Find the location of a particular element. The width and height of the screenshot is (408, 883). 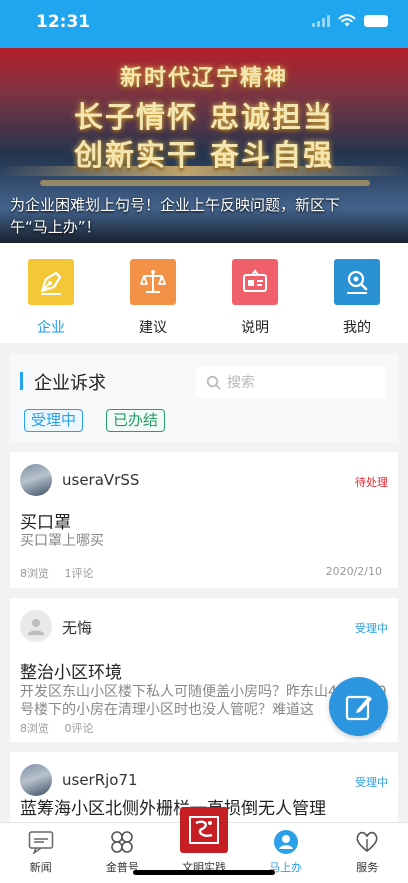

status-icons is located at coordinates (350, 20).